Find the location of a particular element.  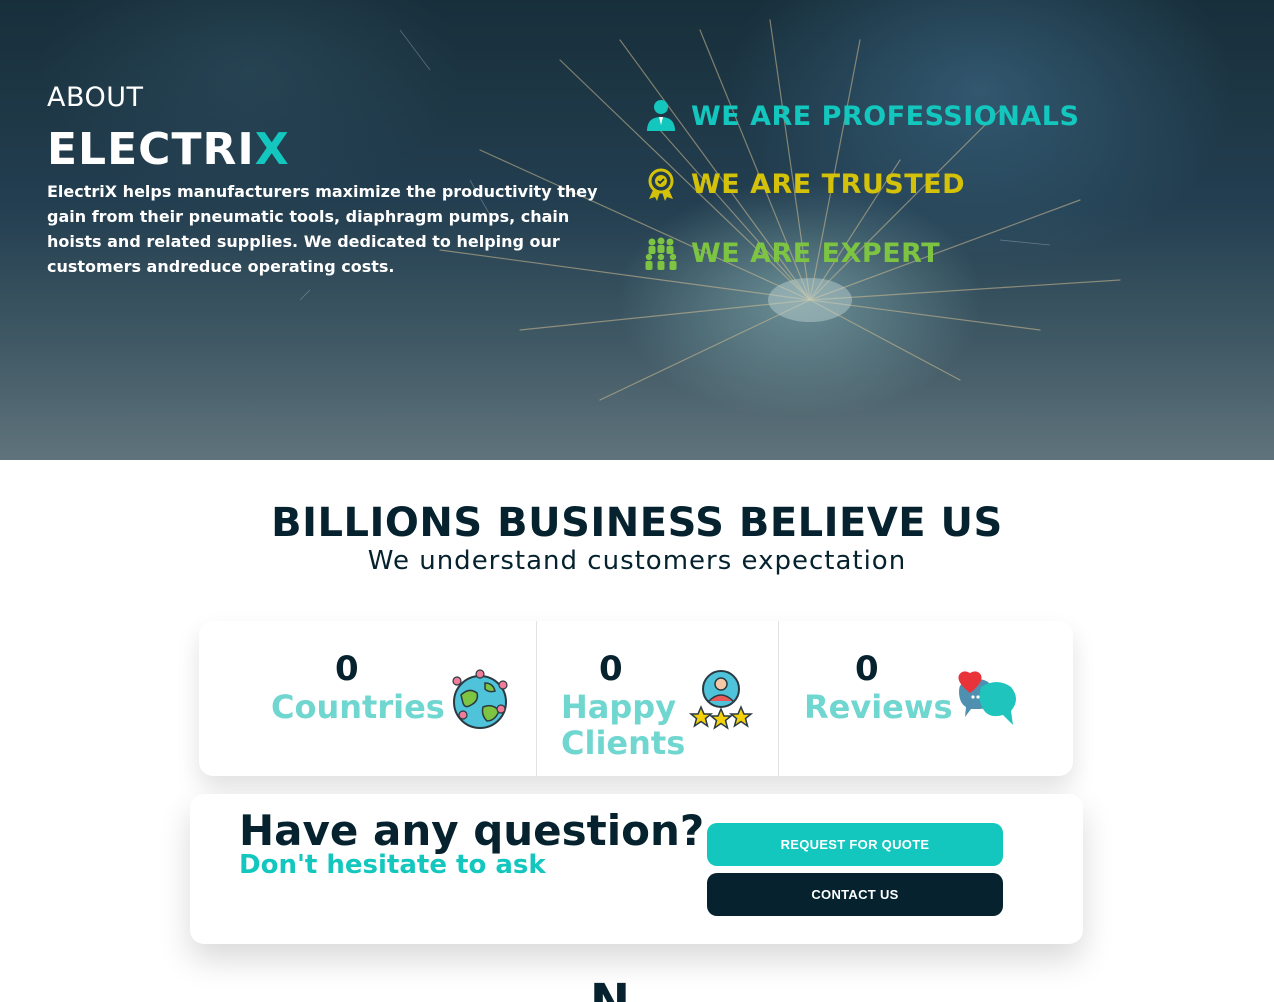

stat-reviews-value: 0 is located at coordinates (867, 669).